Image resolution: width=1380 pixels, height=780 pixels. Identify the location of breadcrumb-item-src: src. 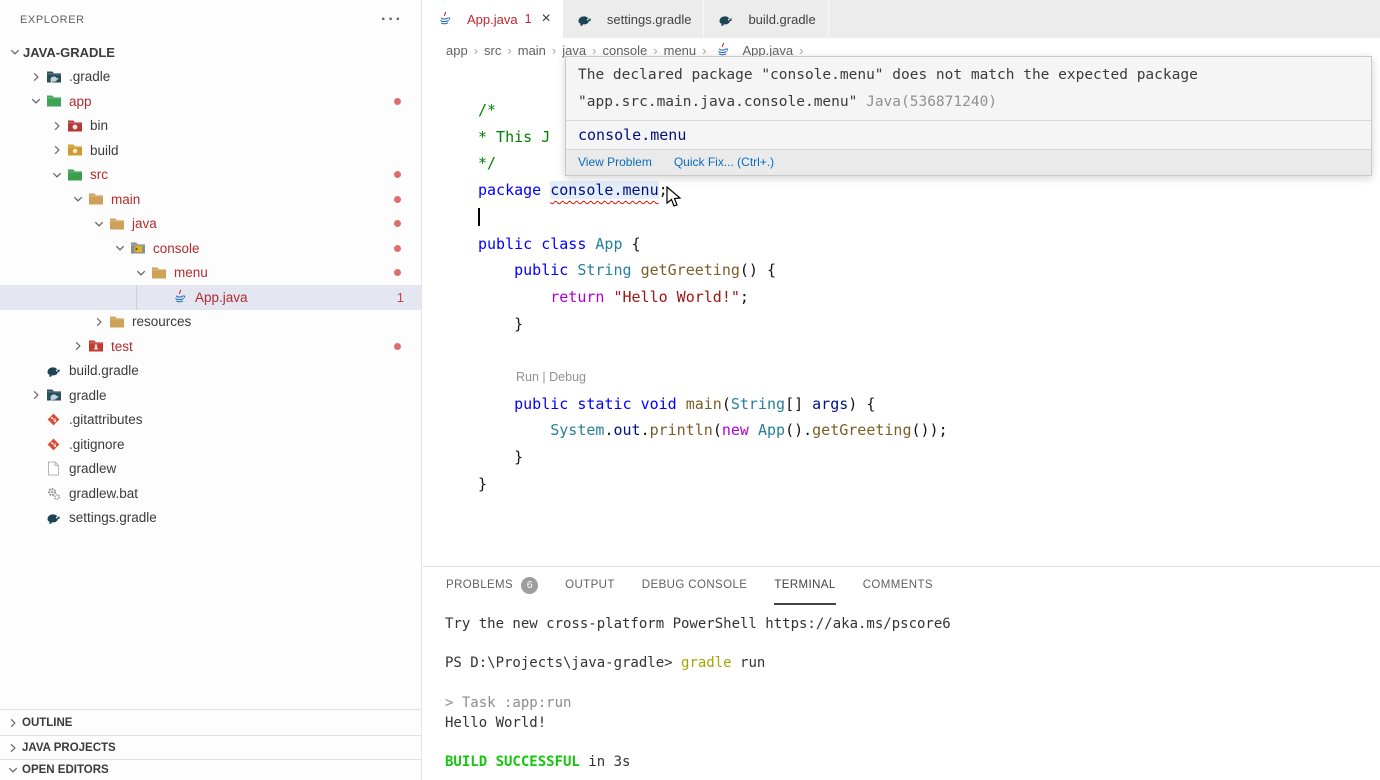
(492, 50).